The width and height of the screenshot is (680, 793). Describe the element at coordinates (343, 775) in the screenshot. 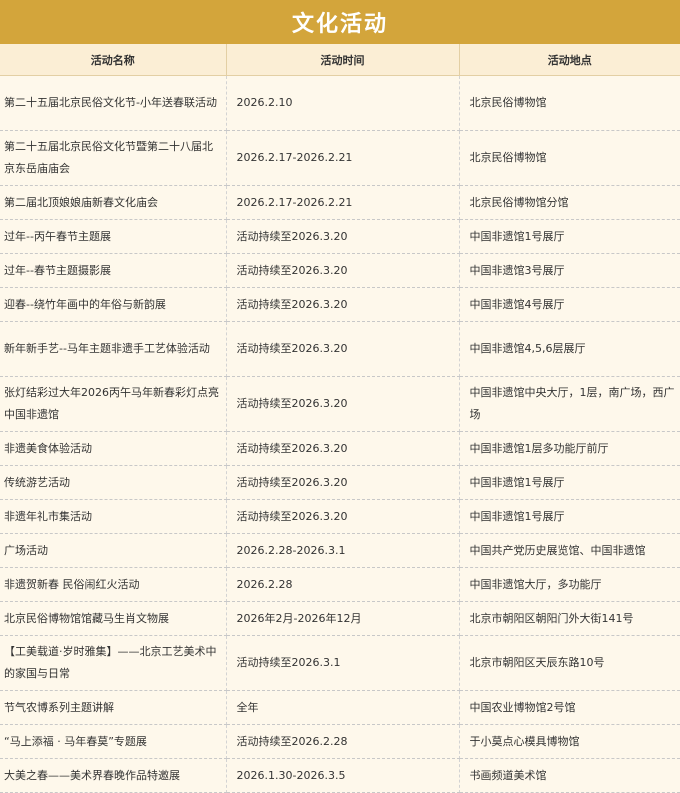

I see `cell-activity-time: 2026.1.30-2026.3.5` at that location.